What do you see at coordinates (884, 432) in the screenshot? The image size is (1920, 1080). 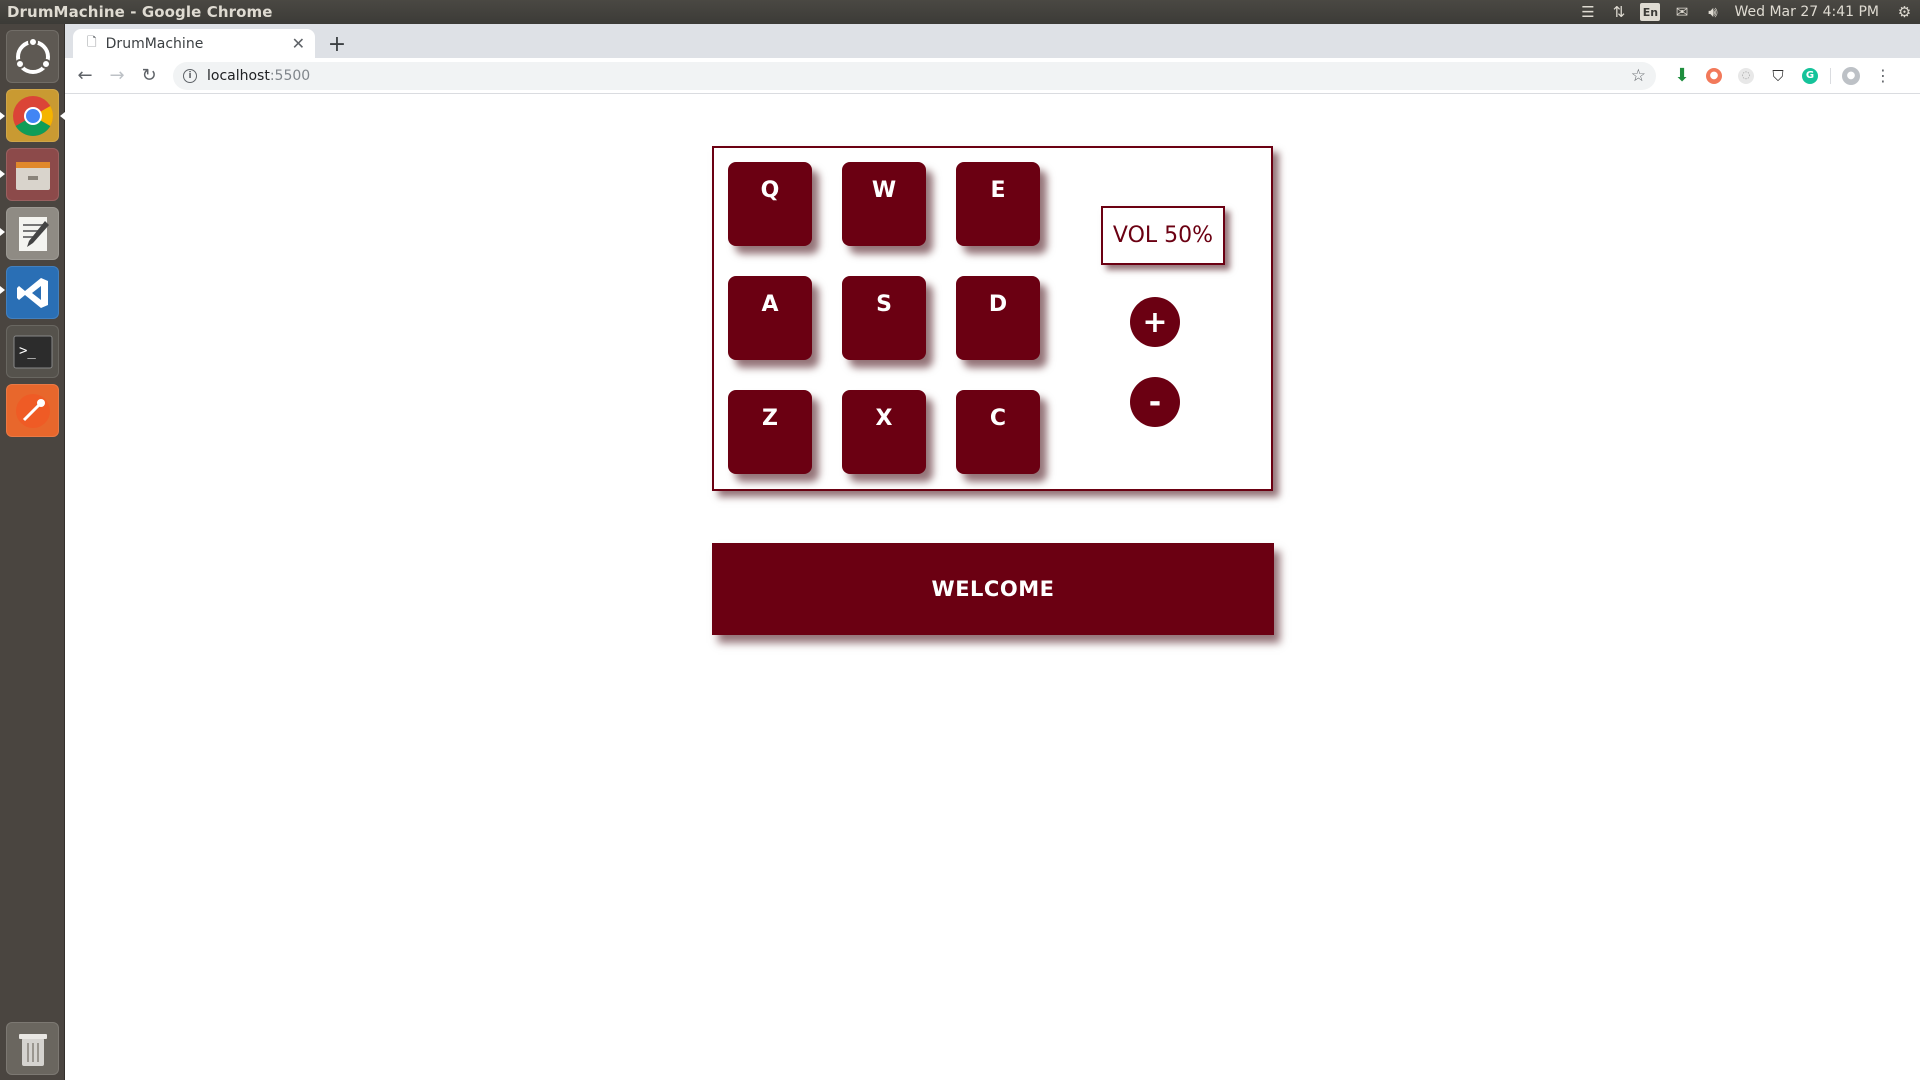 I see `drum-pad-x: X` at bounding box center [884, 432].